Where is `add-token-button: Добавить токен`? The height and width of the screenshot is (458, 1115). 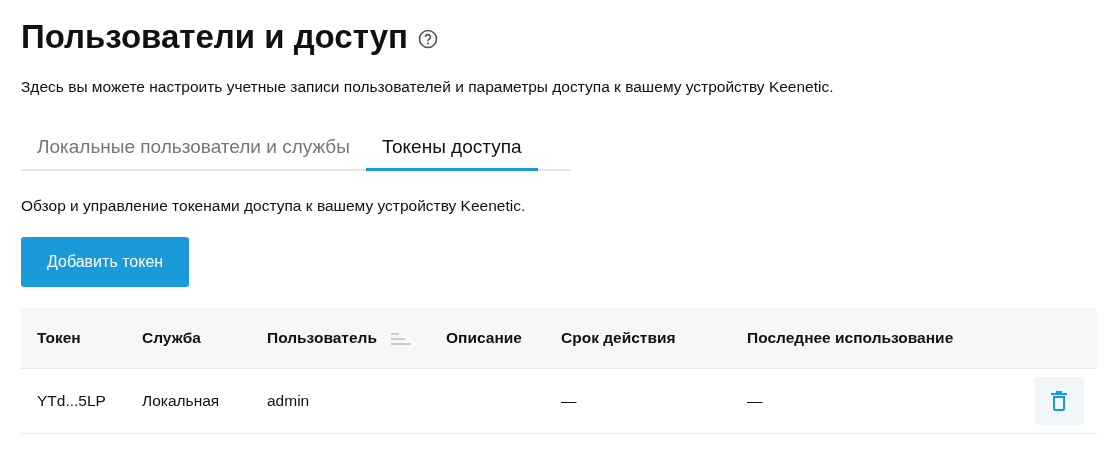
add-token-button: Добавить токен is located at coordinates (105, 262).